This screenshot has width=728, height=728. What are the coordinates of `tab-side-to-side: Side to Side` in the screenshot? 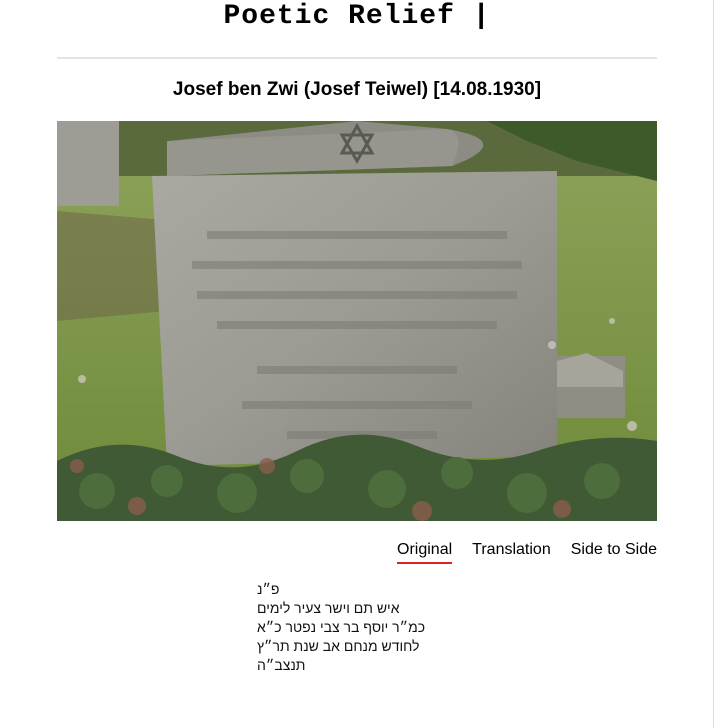 It's located at (614, 552).